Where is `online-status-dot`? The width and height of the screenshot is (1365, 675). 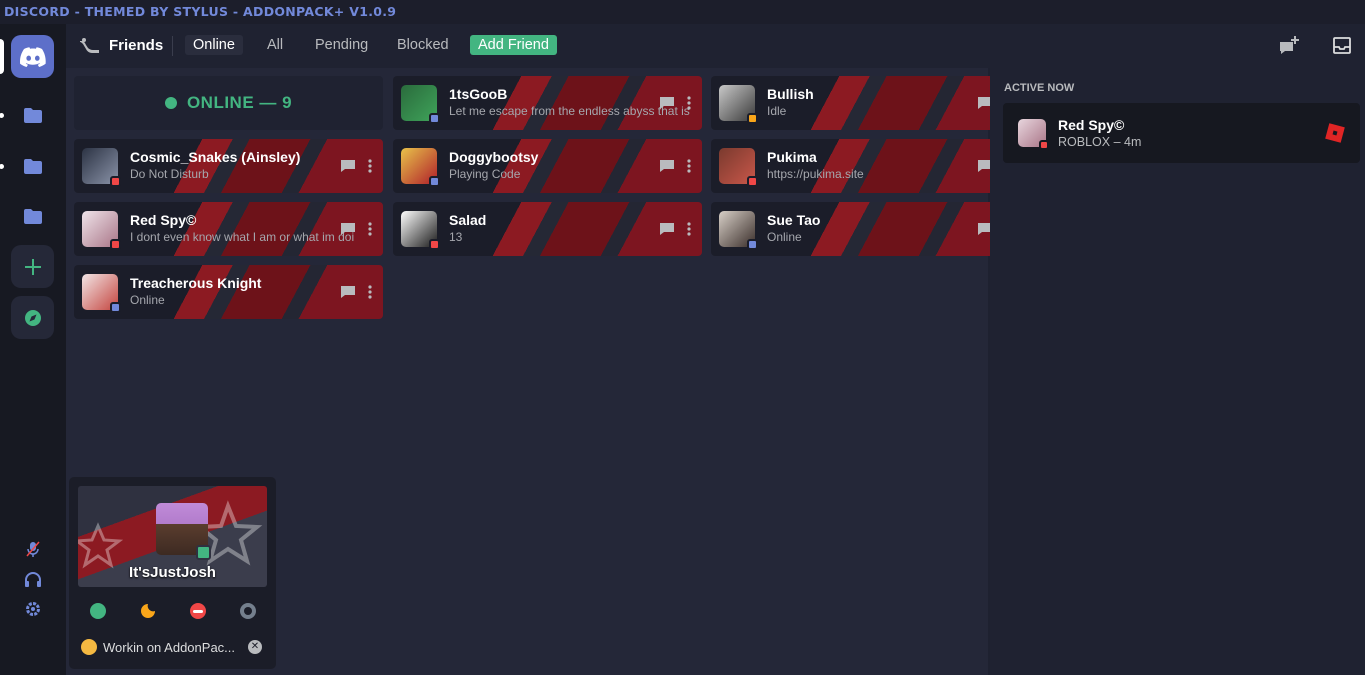
online-status-dot is located at coordinates (170, 103).